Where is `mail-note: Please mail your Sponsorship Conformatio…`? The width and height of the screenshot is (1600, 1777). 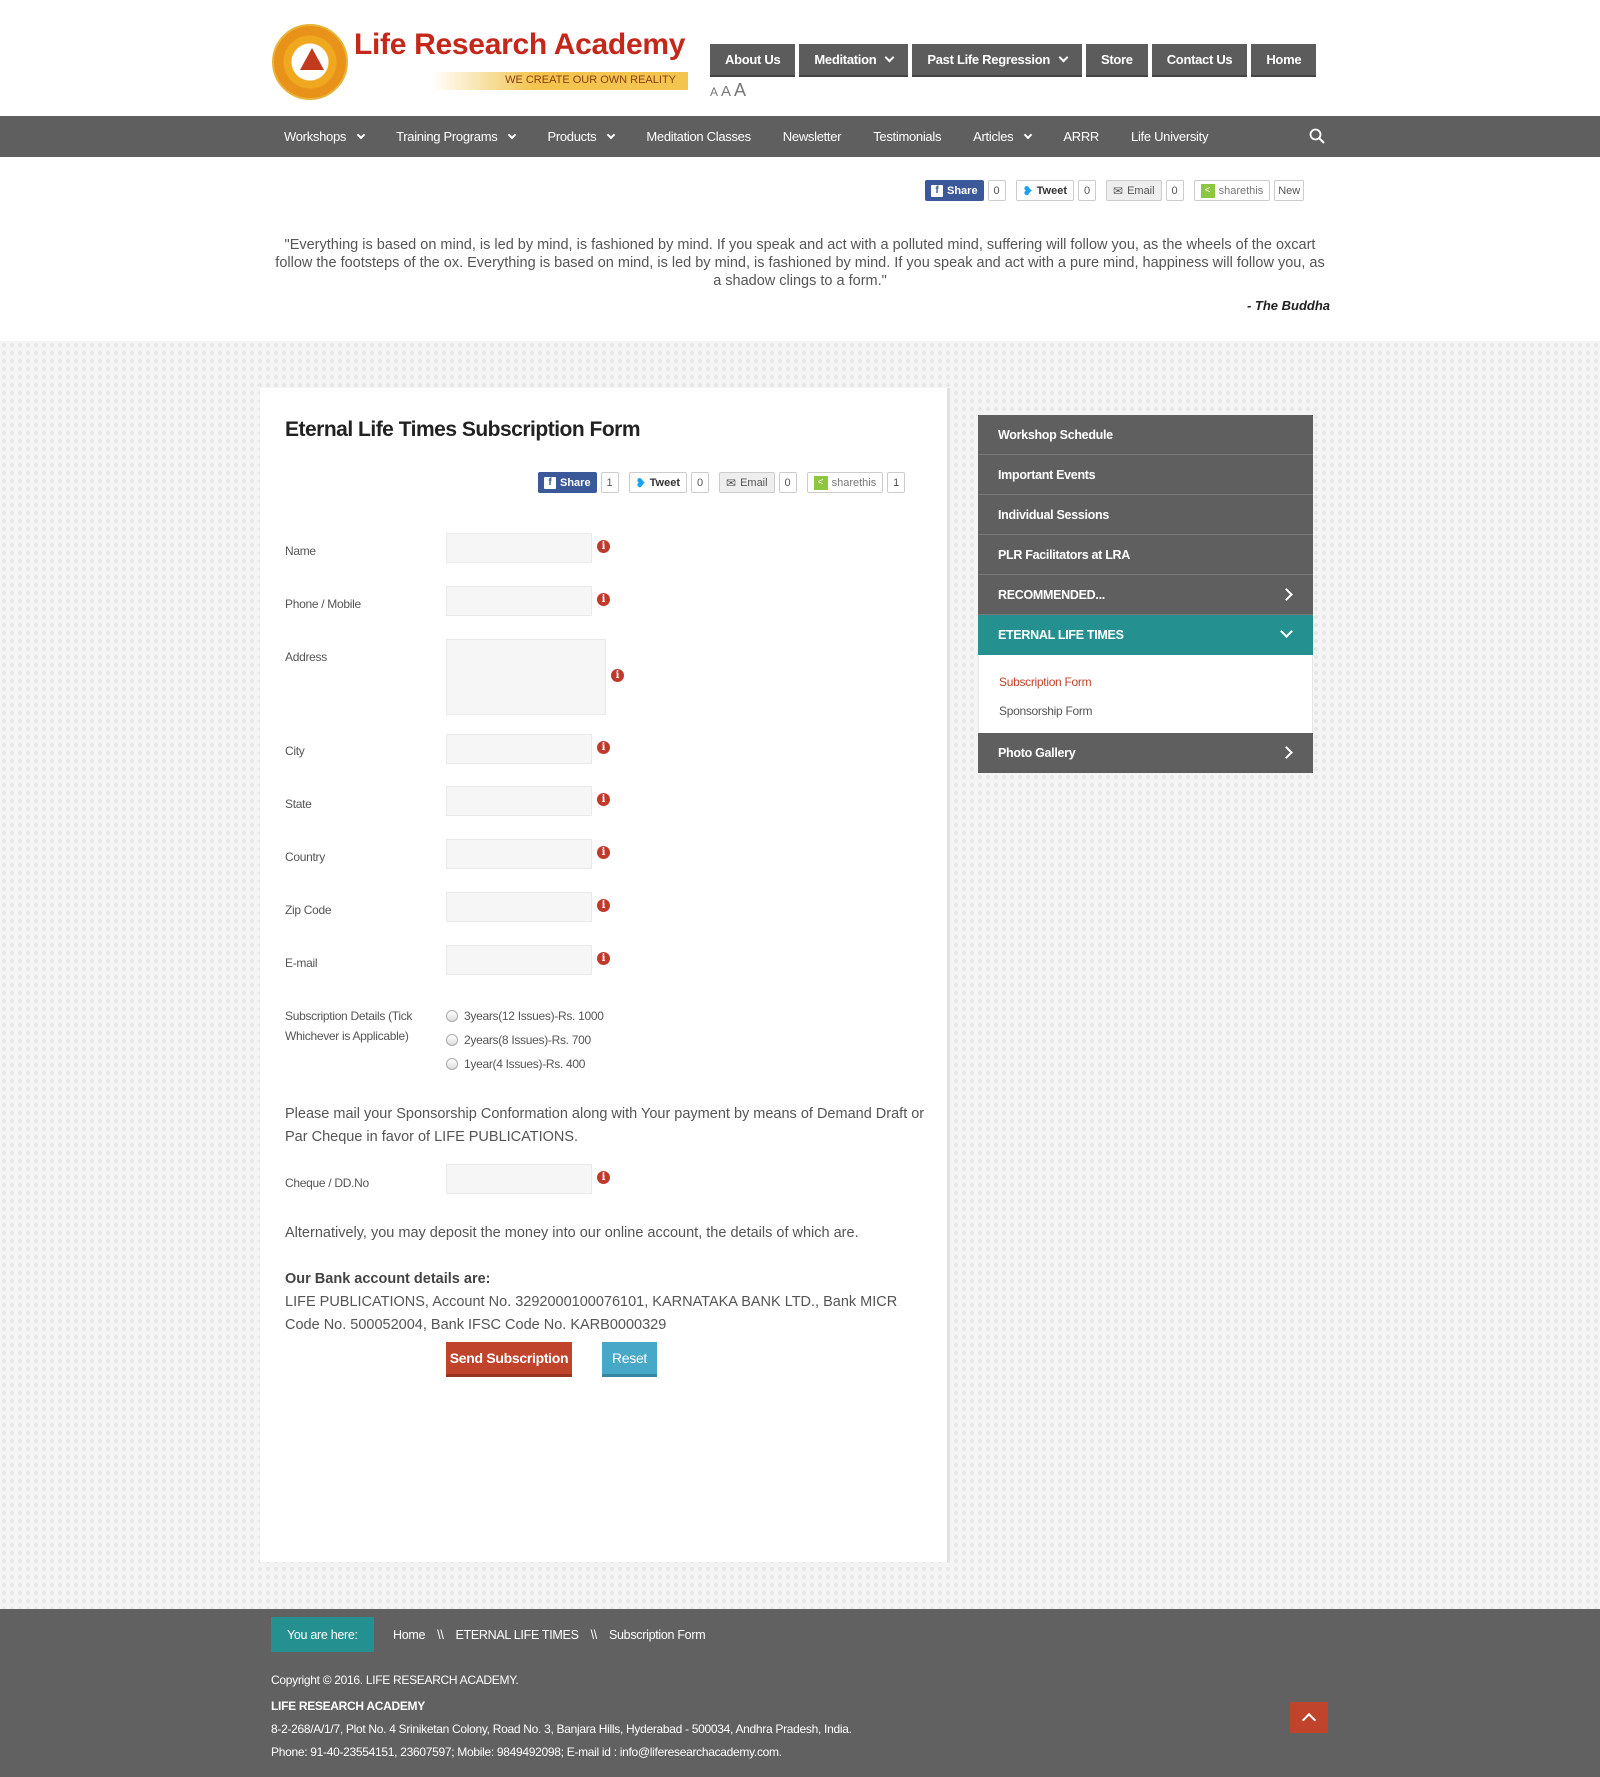 mail-note: Please mail your Sponsorship Conformatio… is located at coordinates (605, 1125).